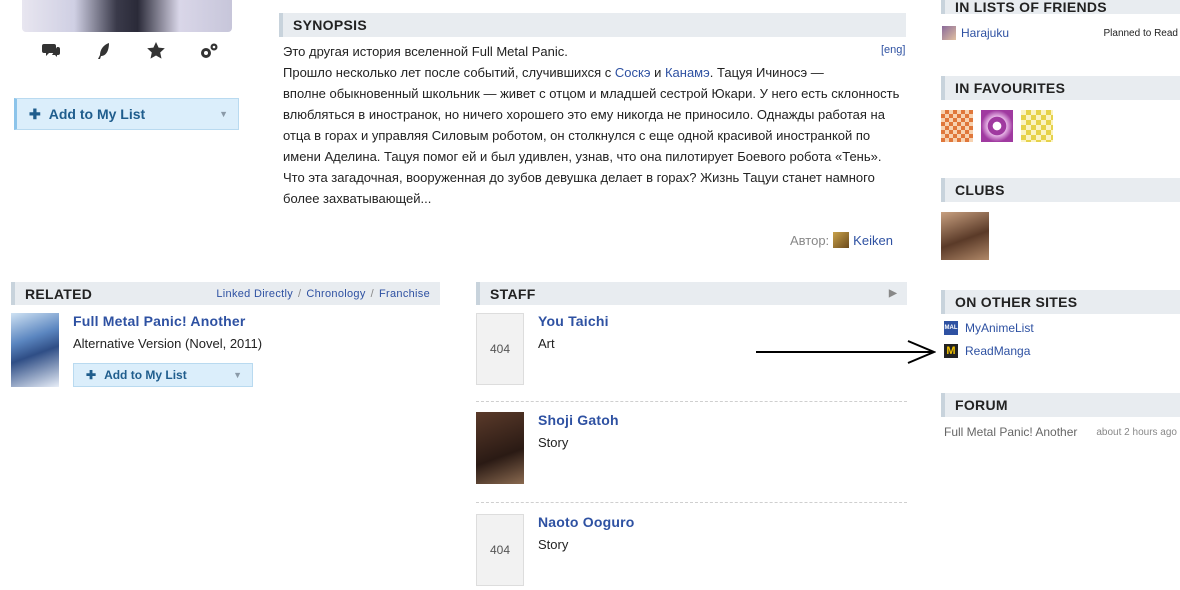 Image resolution: width=1180 pixels, height=590 pixels. I want to click on favourites-avatars, so click(997, 126).